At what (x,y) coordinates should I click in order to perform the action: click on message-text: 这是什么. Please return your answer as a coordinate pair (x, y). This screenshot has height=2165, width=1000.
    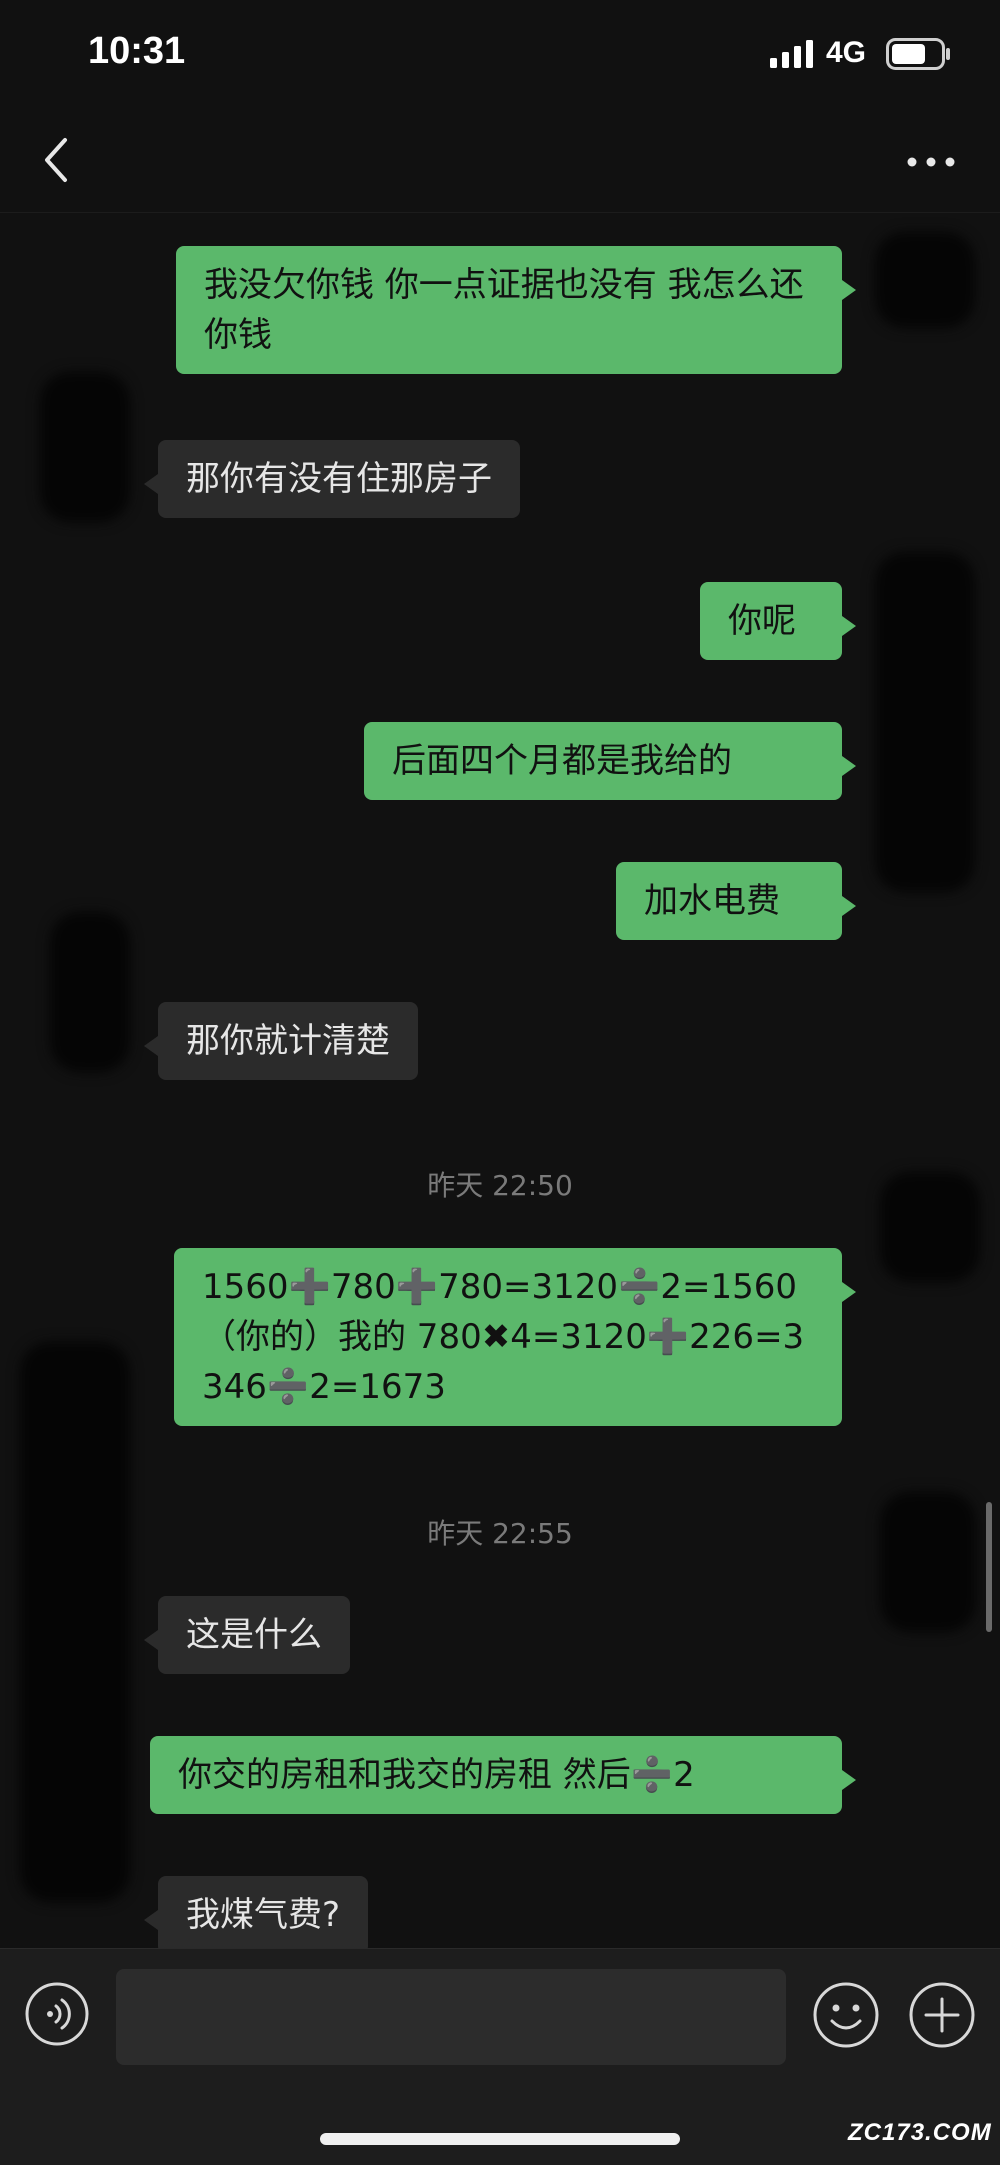
    Looking at the image, I should click on (254, 1635).